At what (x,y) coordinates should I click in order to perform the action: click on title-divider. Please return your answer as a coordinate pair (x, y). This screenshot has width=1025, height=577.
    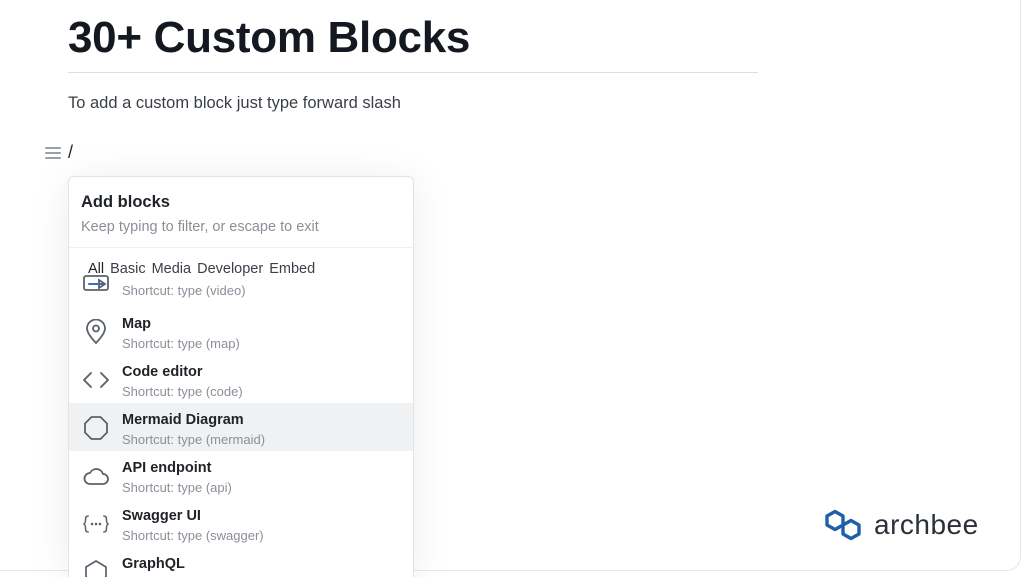
    Looking at the image, I should click on (413, 72).